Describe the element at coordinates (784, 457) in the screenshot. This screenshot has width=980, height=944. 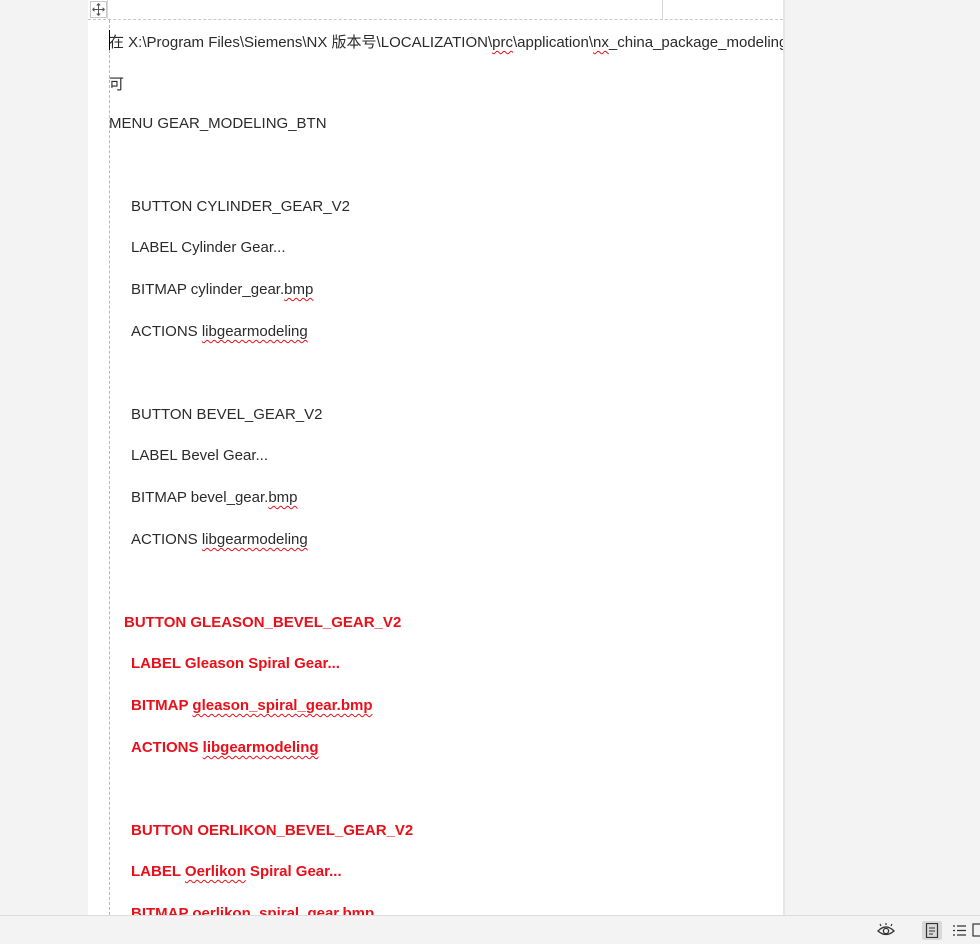
I see `page-edge-shadow` at that location.